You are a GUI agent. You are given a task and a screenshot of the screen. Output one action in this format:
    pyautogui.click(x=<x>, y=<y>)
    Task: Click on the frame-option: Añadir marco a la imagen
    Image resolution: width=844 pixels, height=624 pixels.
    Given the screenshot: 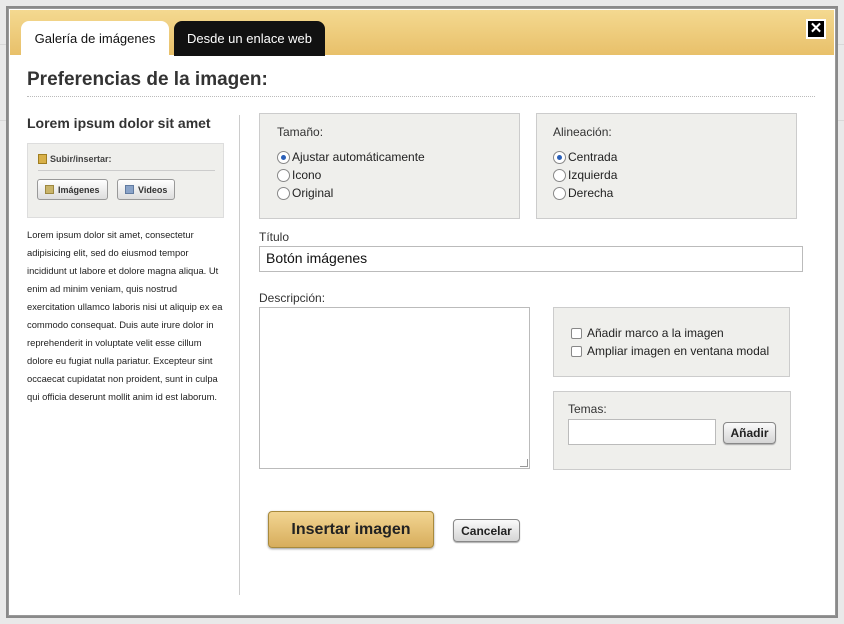 What is the action you would take?
    pyautogui.click(x=647, y=333)
    